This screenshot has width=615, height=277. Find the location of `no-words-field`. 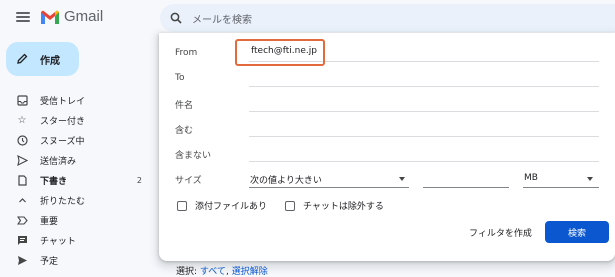

no-words-field is located at coordinates (424, 161).